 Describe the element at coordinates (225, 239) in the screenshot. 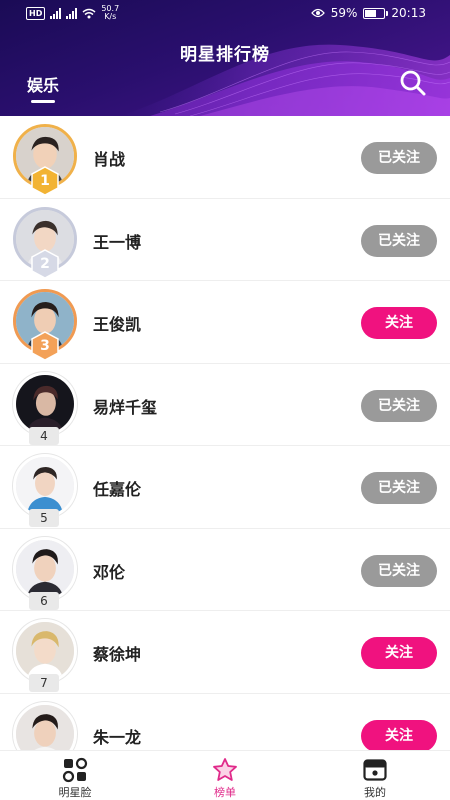

I see `ranking-row: 2 王一博 已关注` at that location.